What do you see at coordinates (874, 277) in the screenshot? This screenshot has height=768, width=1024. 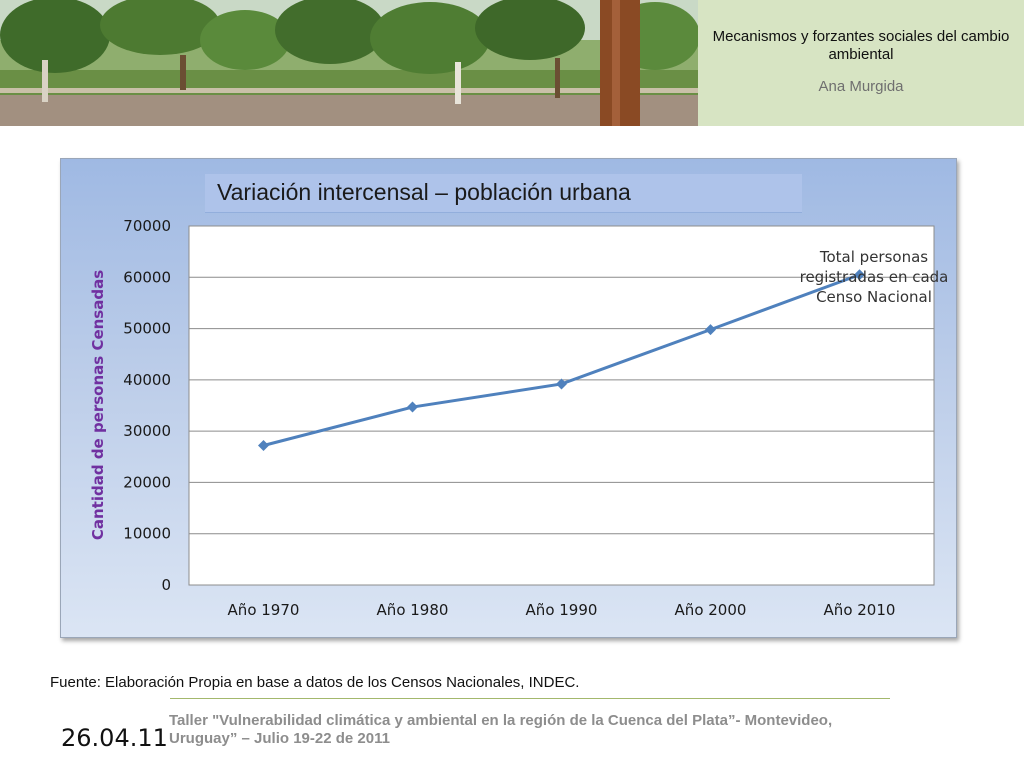 I see `legend-label: registradas en cada` at bounding box center [874, 277].